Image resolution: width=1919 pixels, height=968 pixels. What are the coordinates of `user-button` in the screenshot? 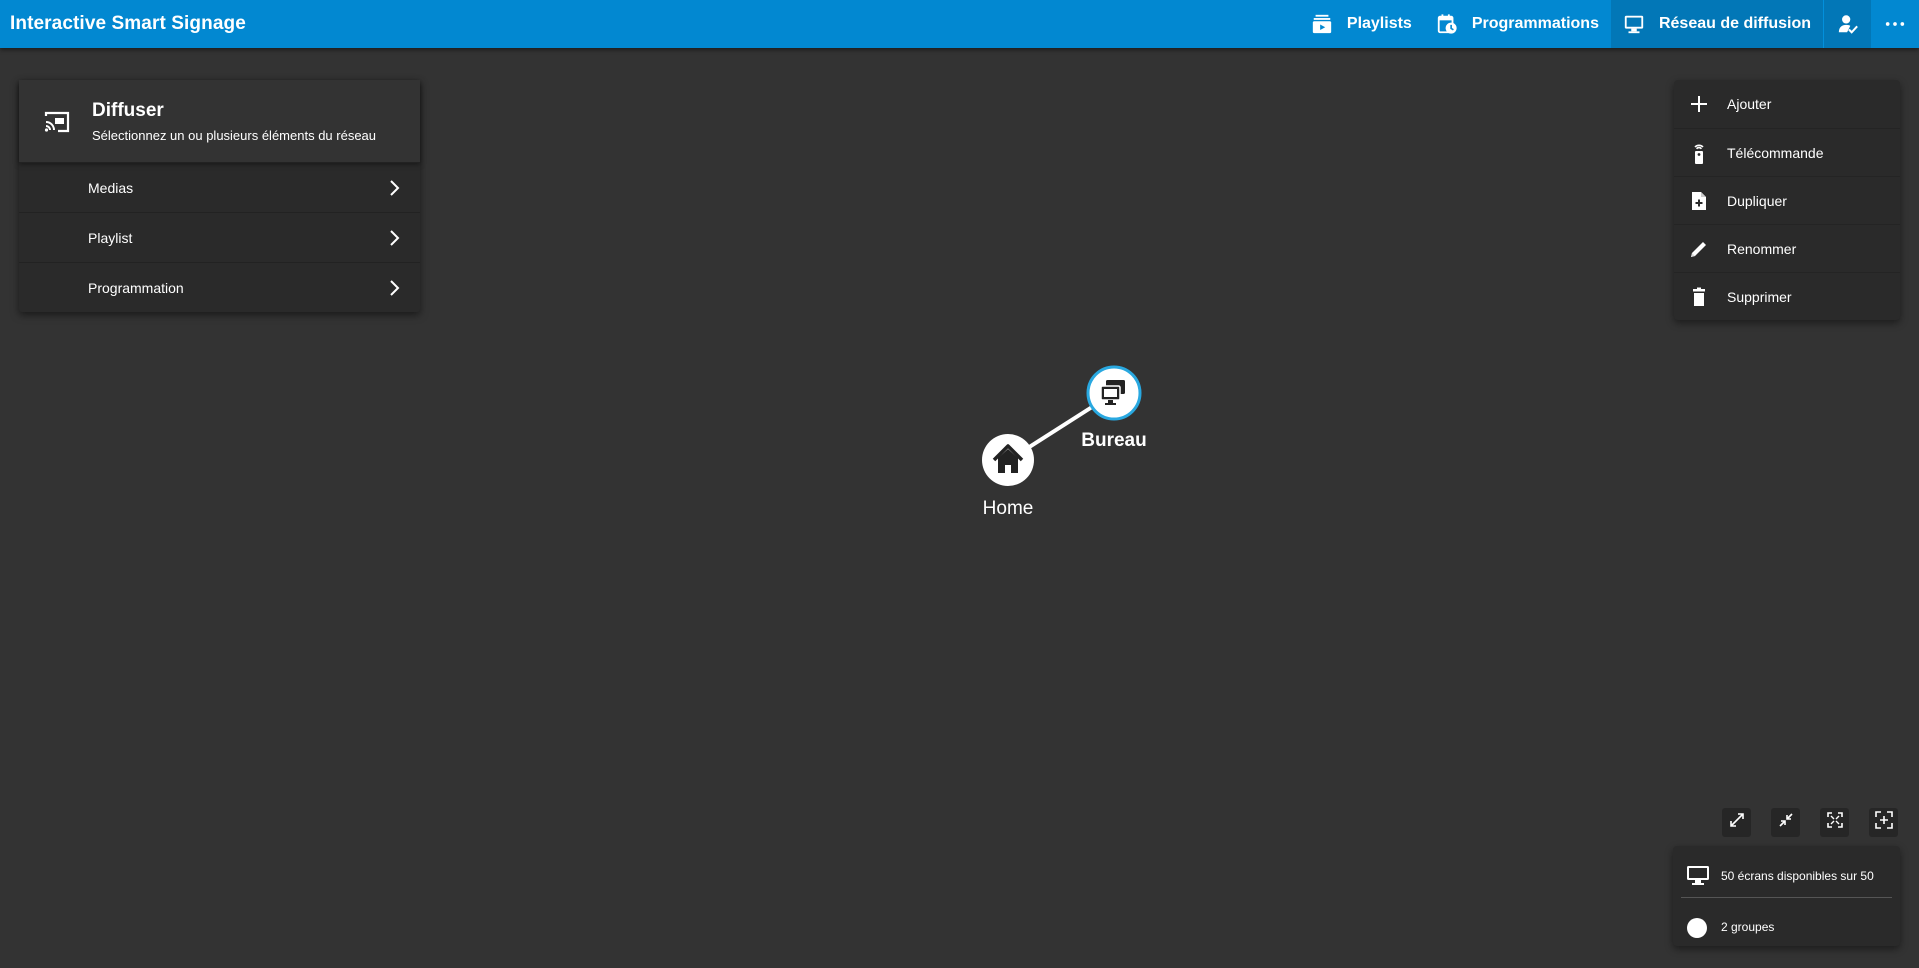 It's located at (1847, 24).